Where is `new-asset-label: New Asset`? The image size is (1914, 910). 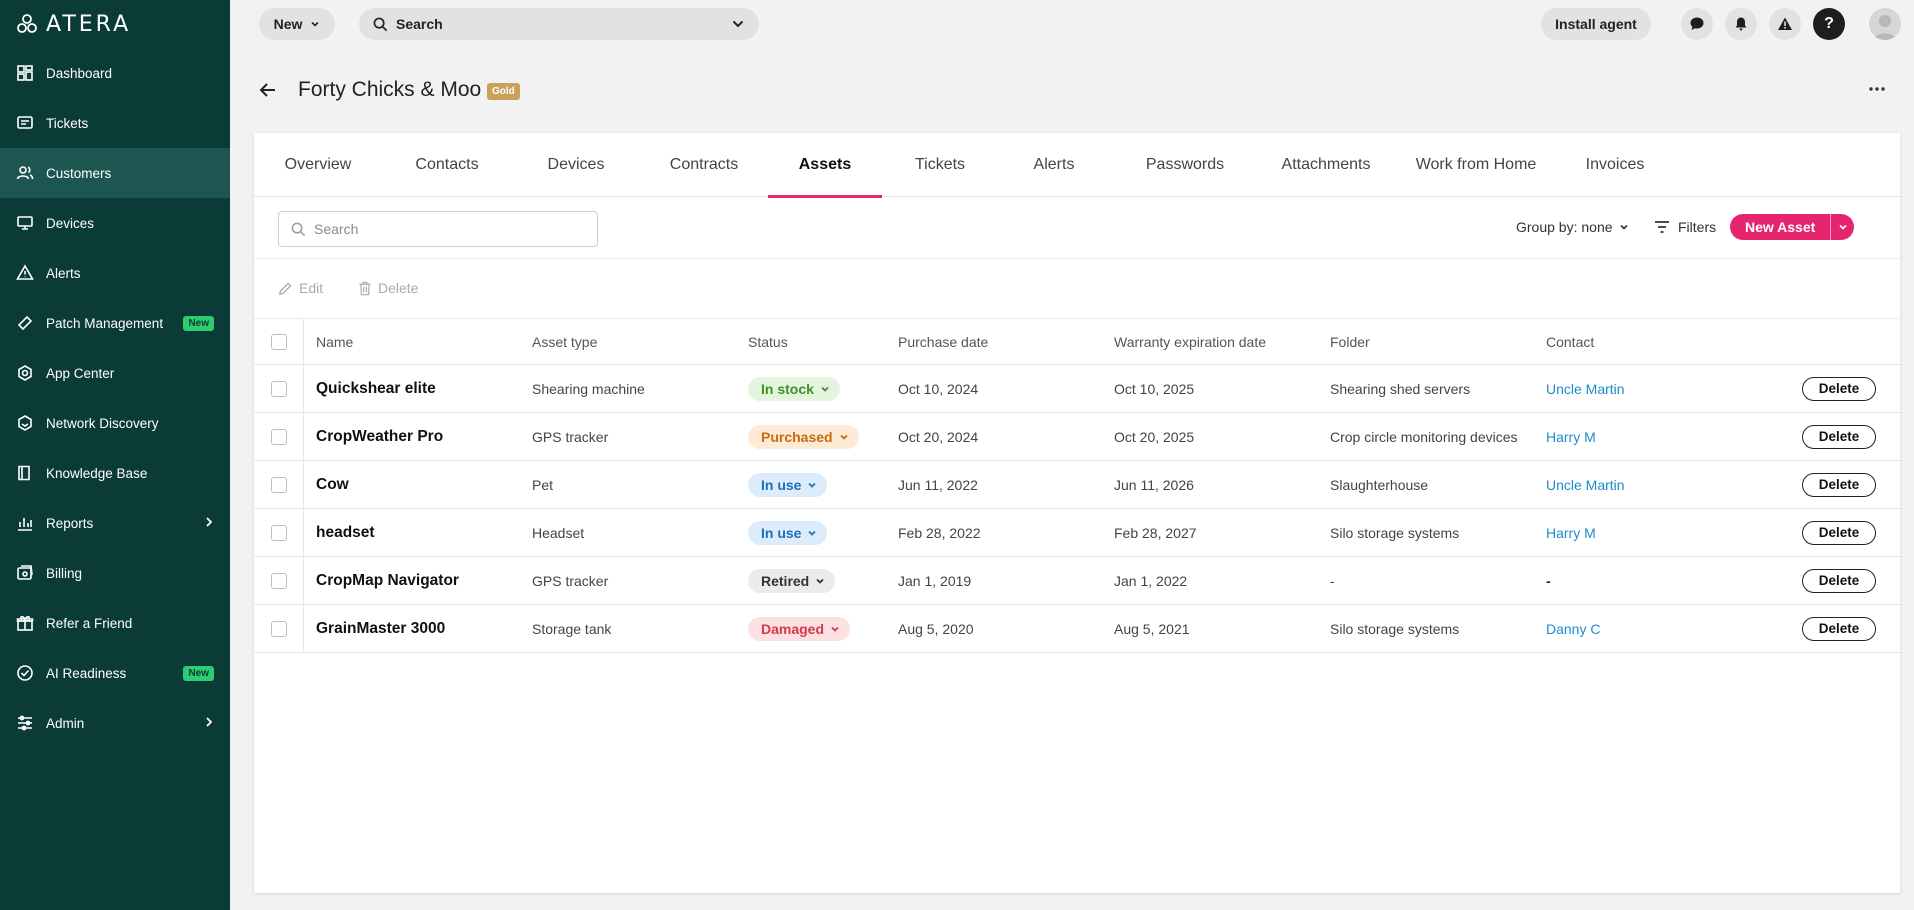 new-asset-label: New Asset is located at coordinates (1780, 227).